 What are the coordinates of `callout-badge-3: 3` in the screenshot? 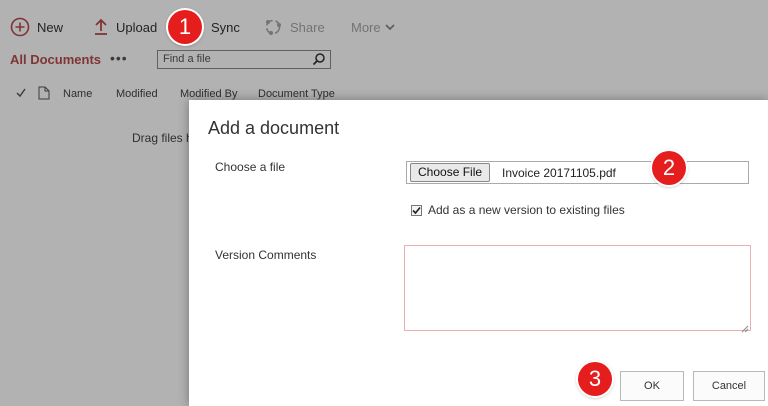 It's located at (595, 379).